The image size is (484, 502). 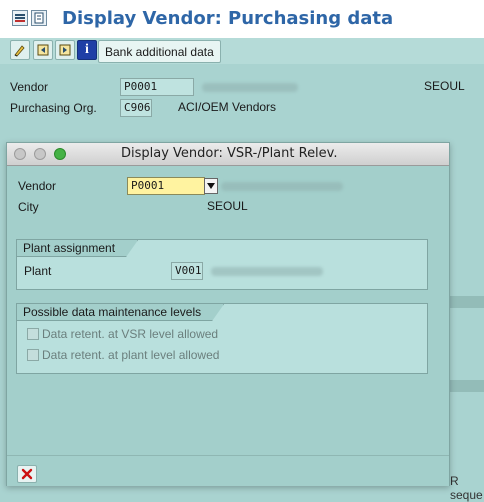 I want to click on plant-level-checkbox, so click(x=33, y=355).